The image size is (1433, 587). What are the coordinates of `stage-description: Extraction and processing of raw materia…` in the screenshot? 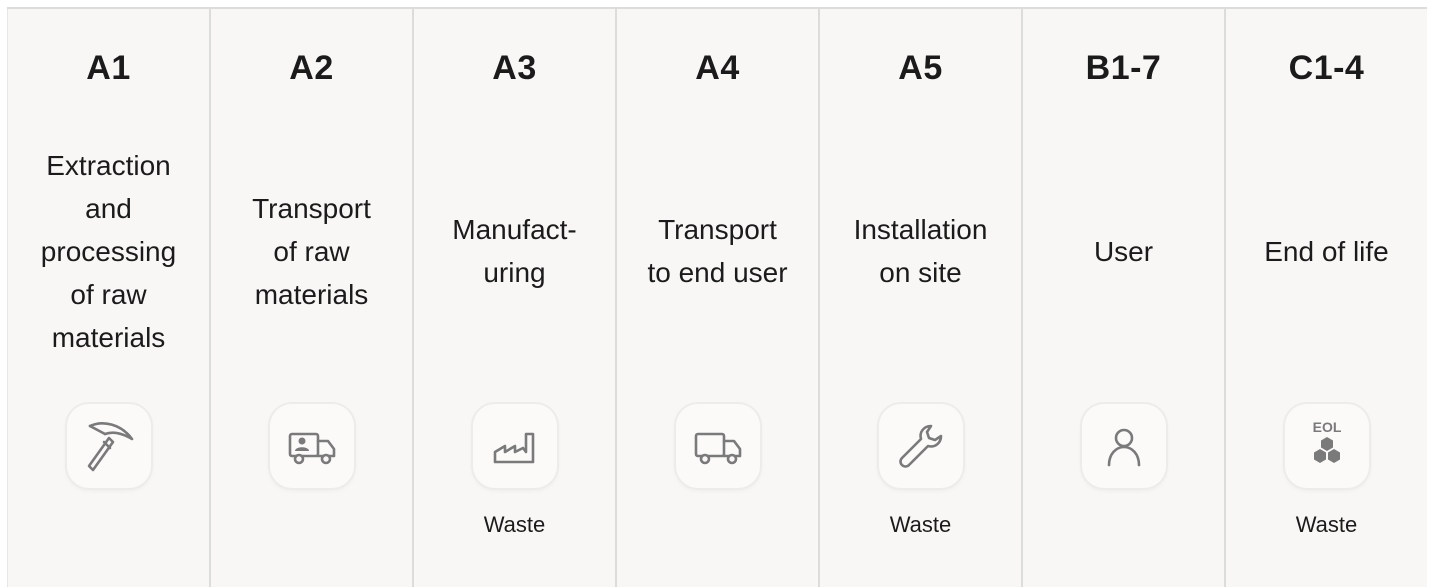 It's located at (108, 251).